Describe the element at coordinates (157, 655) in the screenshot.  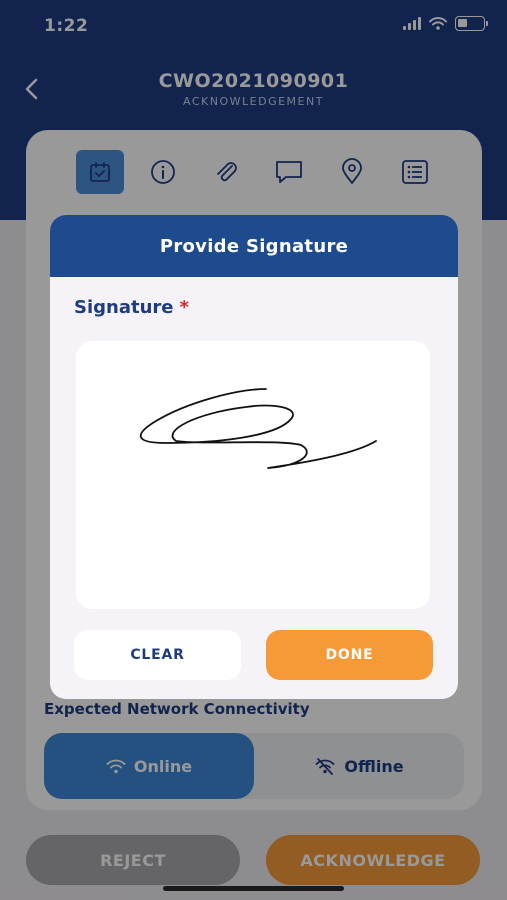
I see `clear-button: CLEAR` at that location.